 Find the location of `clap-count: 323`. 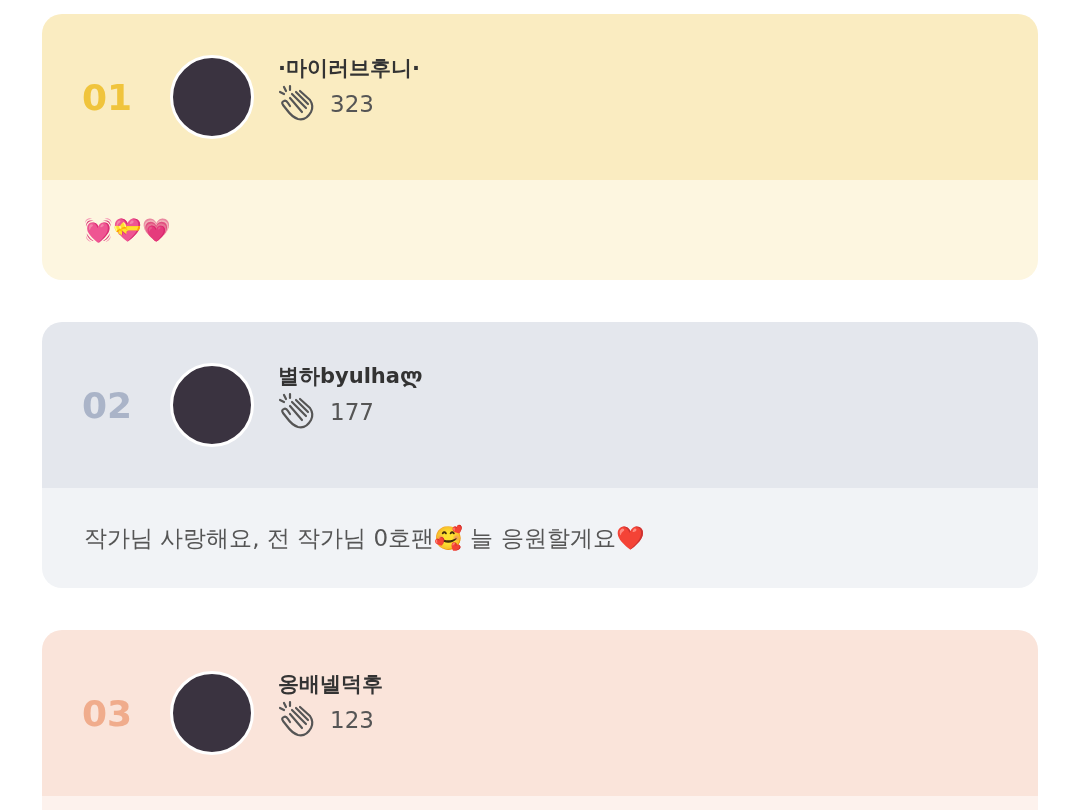

clap-count: 323 is located at coordinates (352, 104).